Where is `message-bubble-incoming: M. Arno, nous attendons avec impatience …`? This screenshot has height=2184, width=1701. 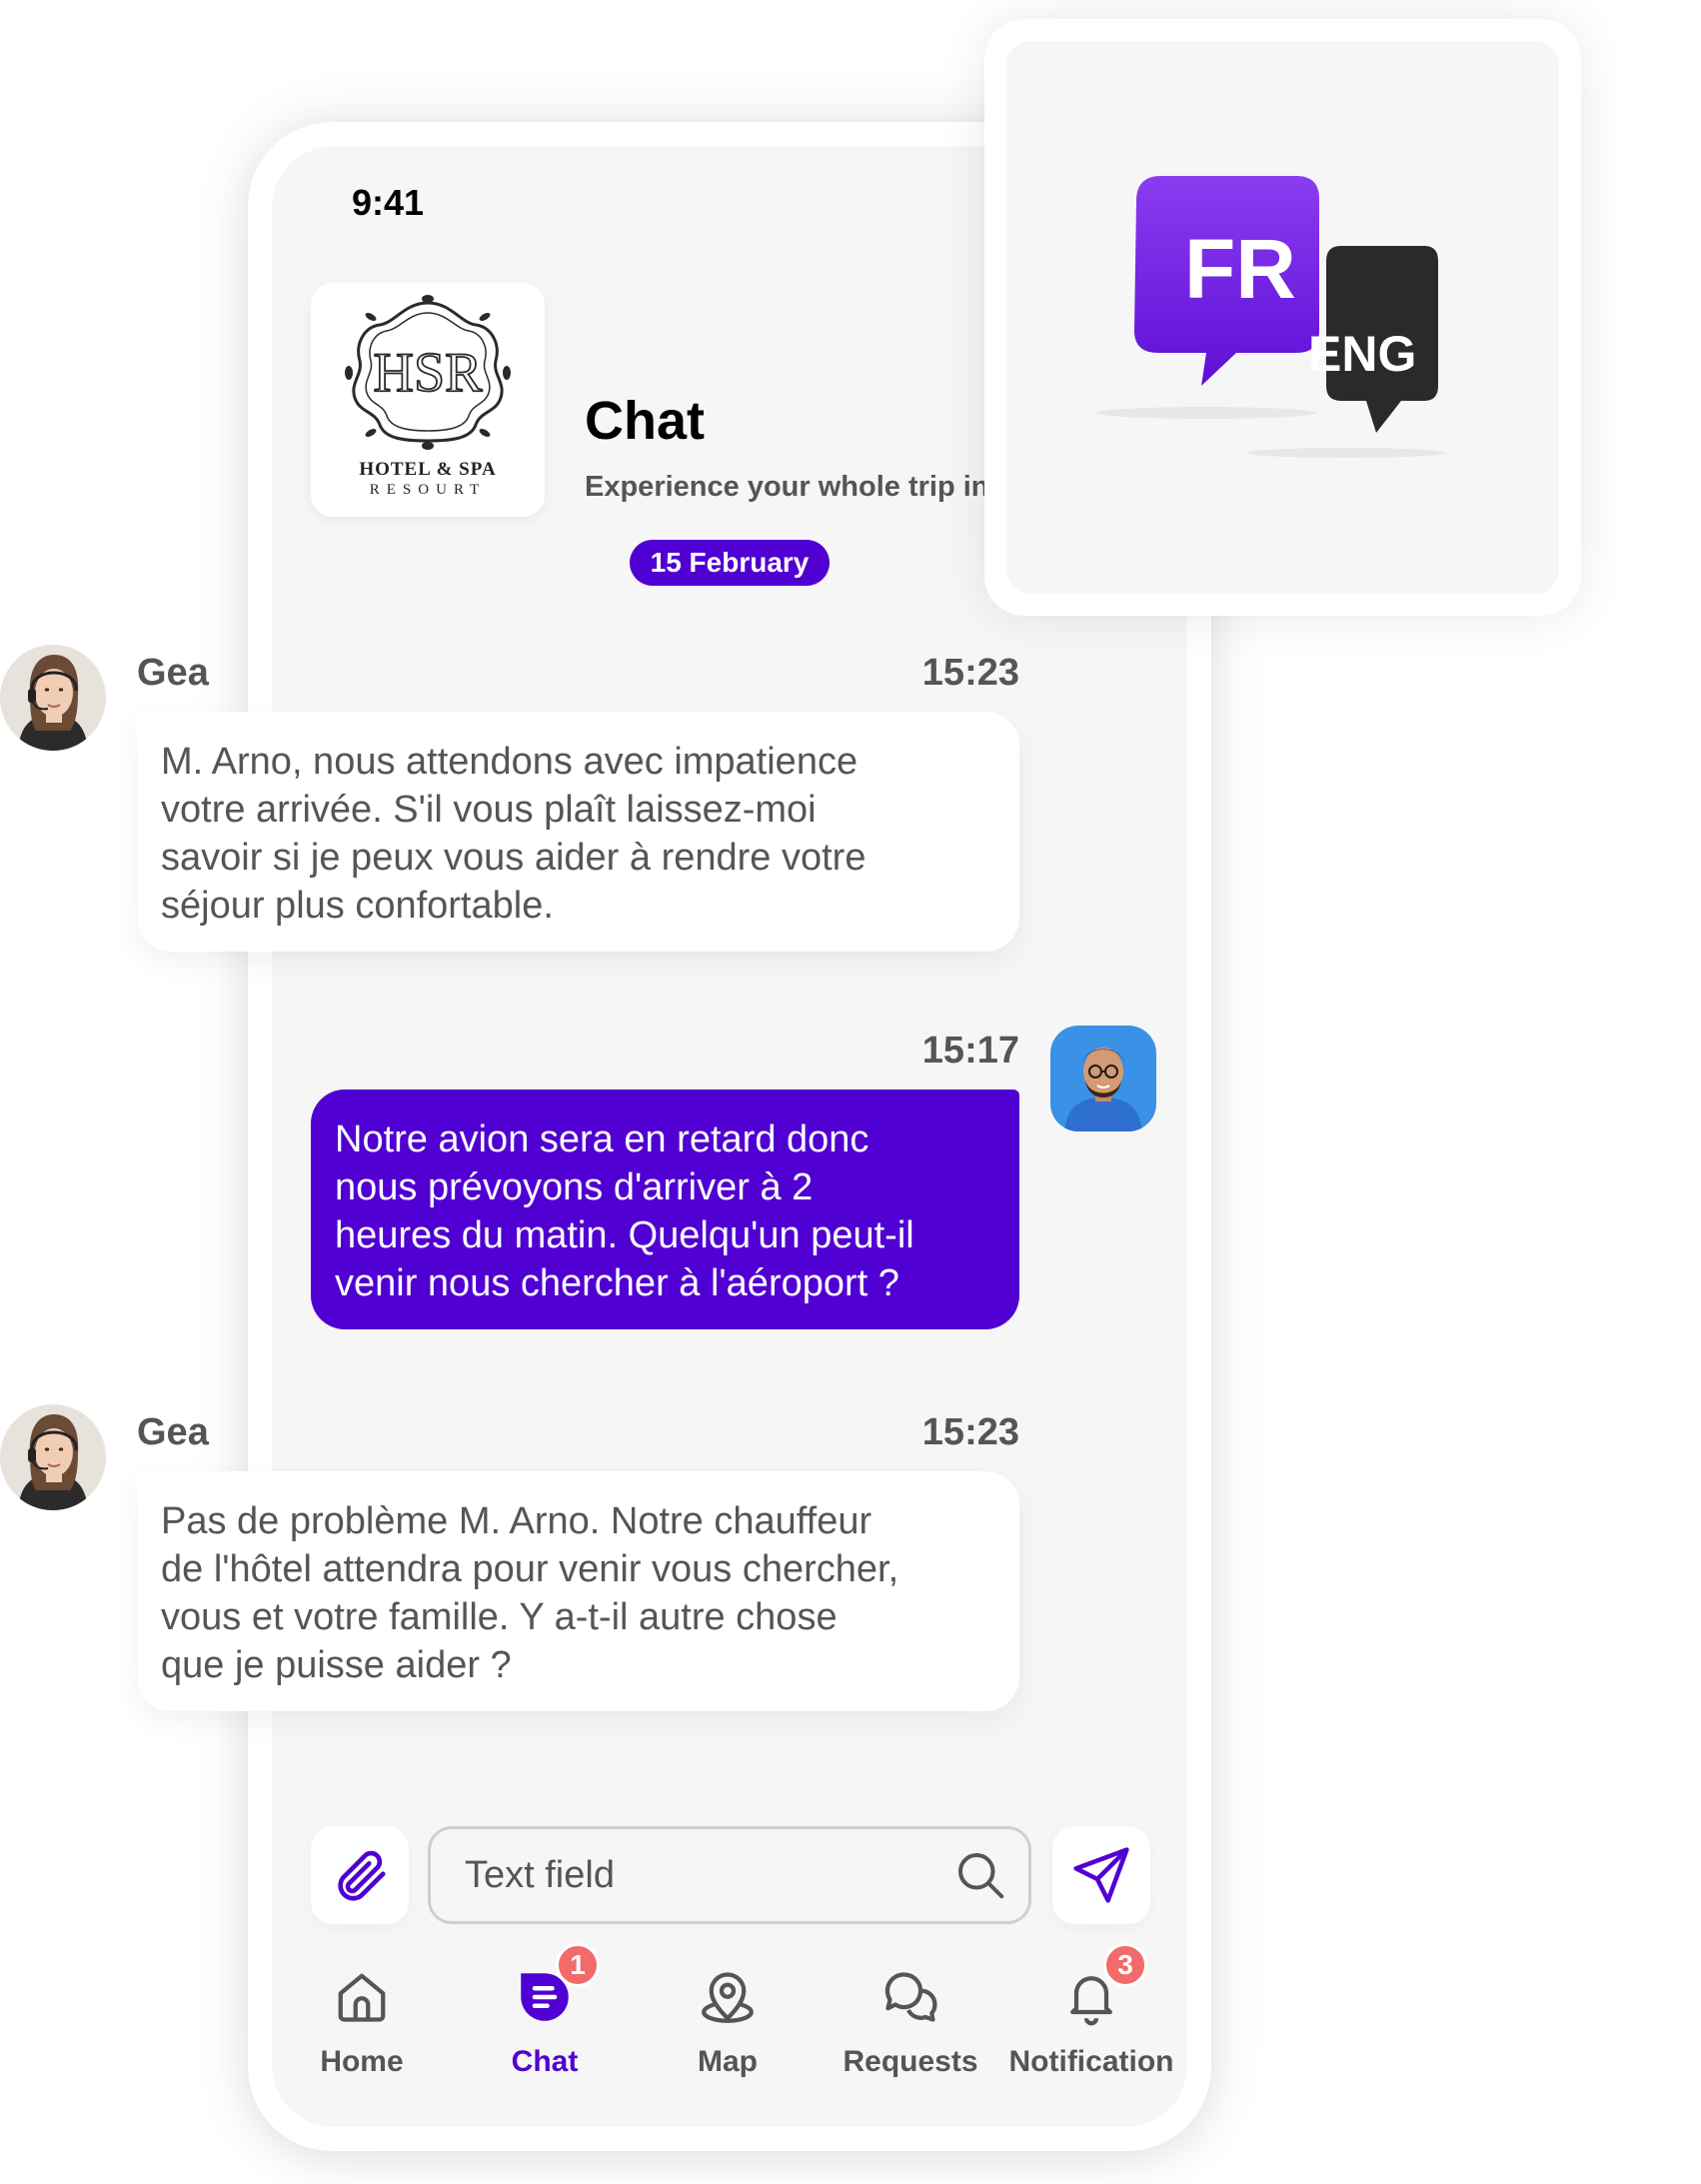 message-bubble-incoming: M. Arno, nous attendons avec impatience … is located at coordinates (578, 832).